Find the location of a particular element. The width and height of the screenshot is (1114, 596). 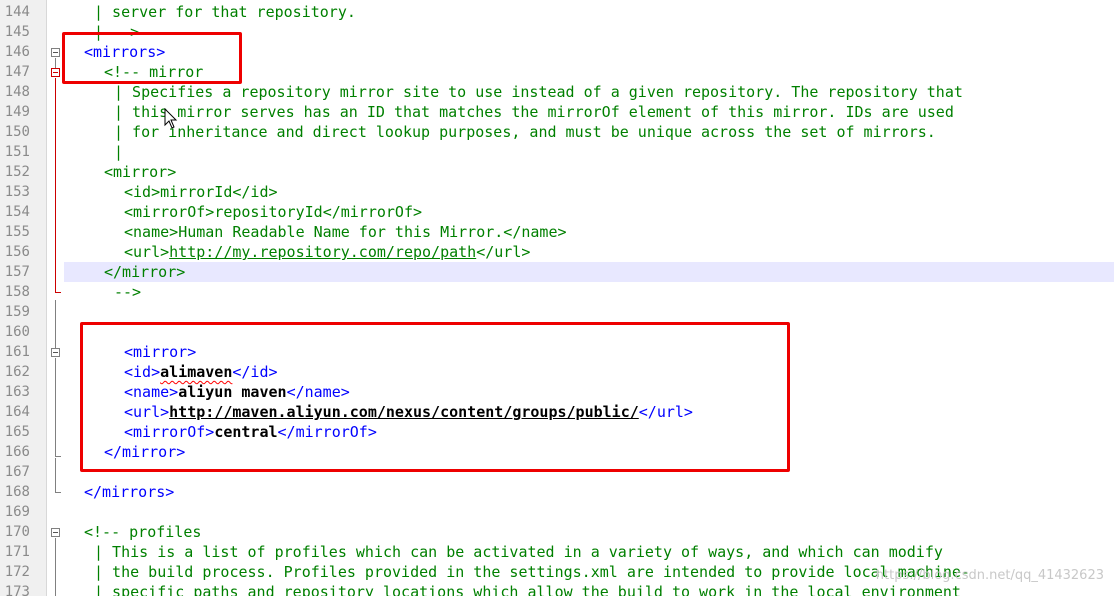

line-number: 164 is located at coordinates (17, 412).